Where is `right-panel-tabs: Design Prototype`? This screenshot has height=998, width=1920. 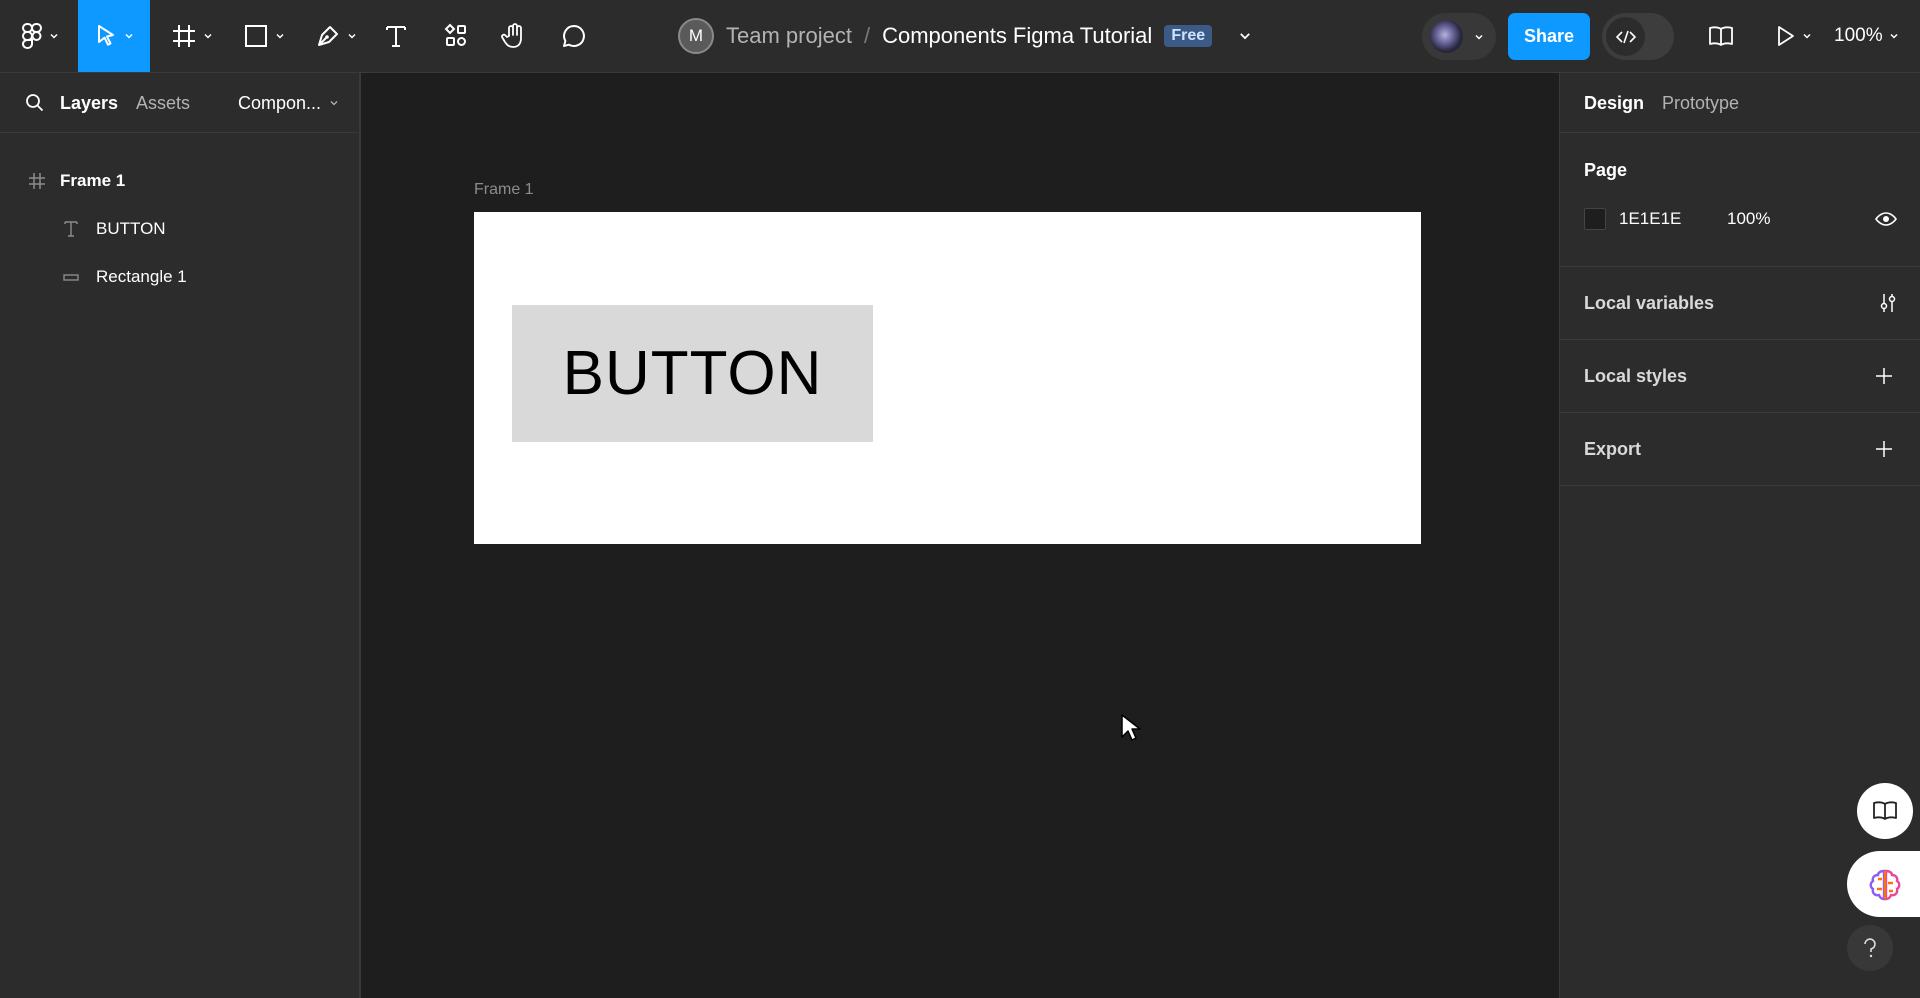
right-panel-tabs: Design Prototype is located at coordinates (1740, 103).